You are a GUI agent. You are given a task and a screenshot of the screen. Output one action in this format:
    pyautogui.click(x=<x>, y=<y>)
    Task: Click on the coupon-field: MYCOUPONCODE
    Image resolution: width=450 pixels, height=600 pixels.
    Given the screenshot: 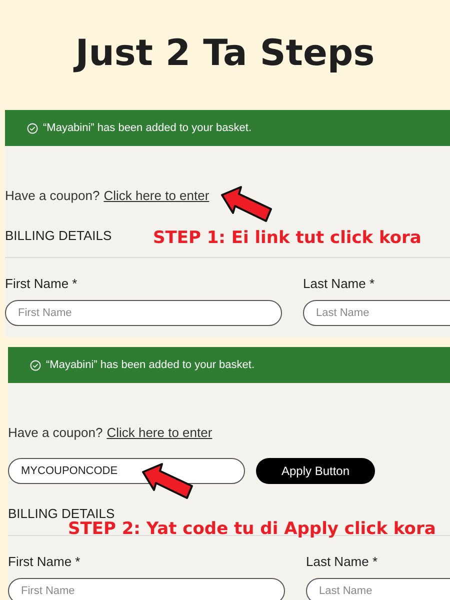 What is the action you would take?
    pyautogui.click(x=126, y=471)
    